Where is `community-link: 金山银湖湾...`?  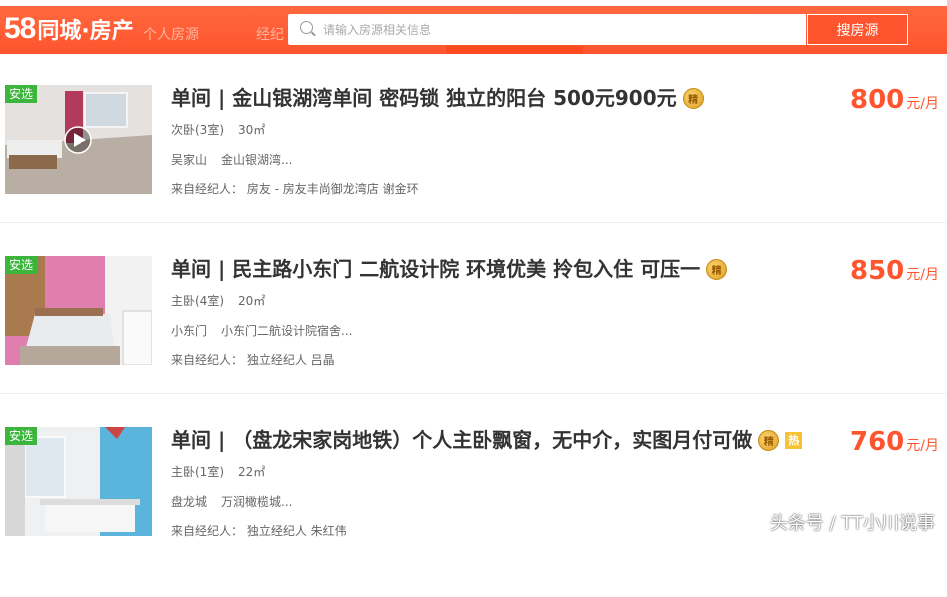 community-link: 金山银湖湾... is located at coordinates (256, 160).